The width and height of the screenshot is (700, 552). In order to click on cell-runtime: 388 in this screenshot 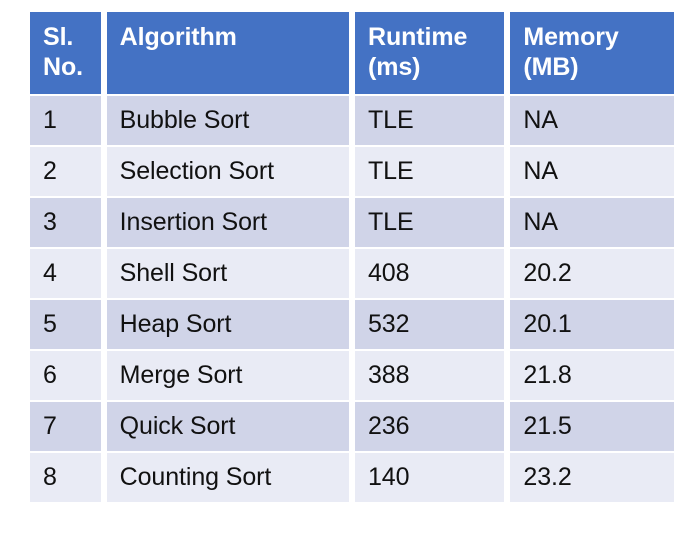, I will do `click(429, 375)`.